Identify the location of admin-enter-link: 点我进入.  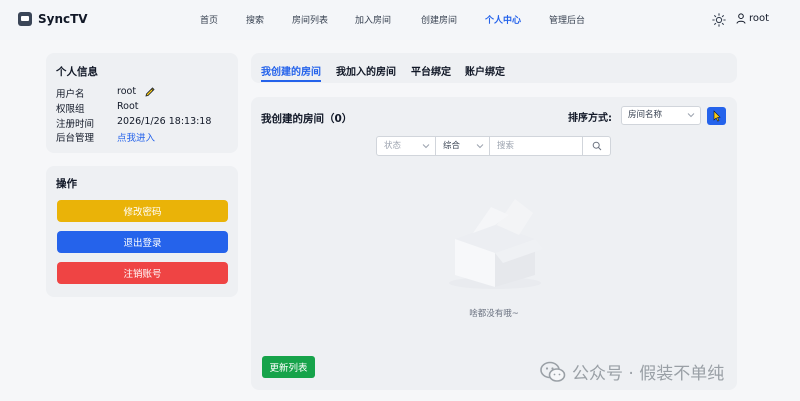
(136, 137).